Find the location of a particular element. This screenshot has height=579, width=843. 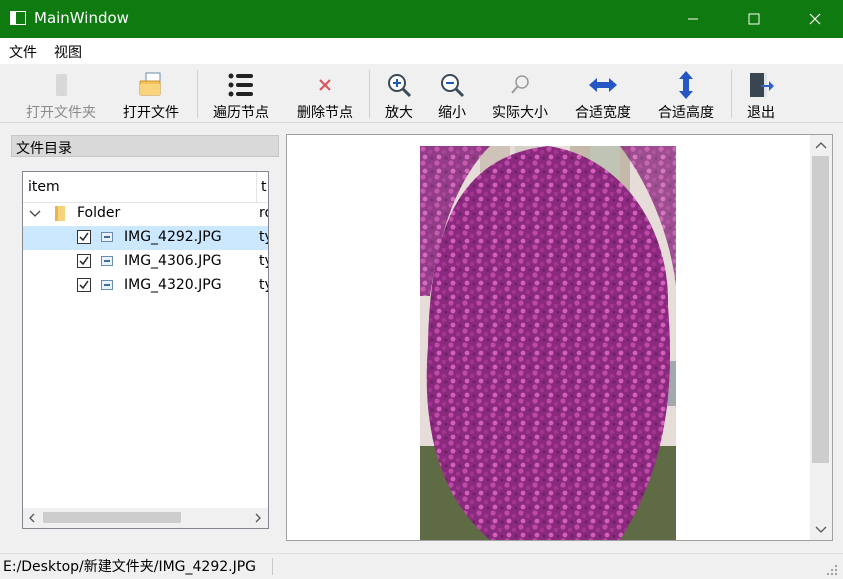

column-header-item: item is located at coordinates (44, 187).